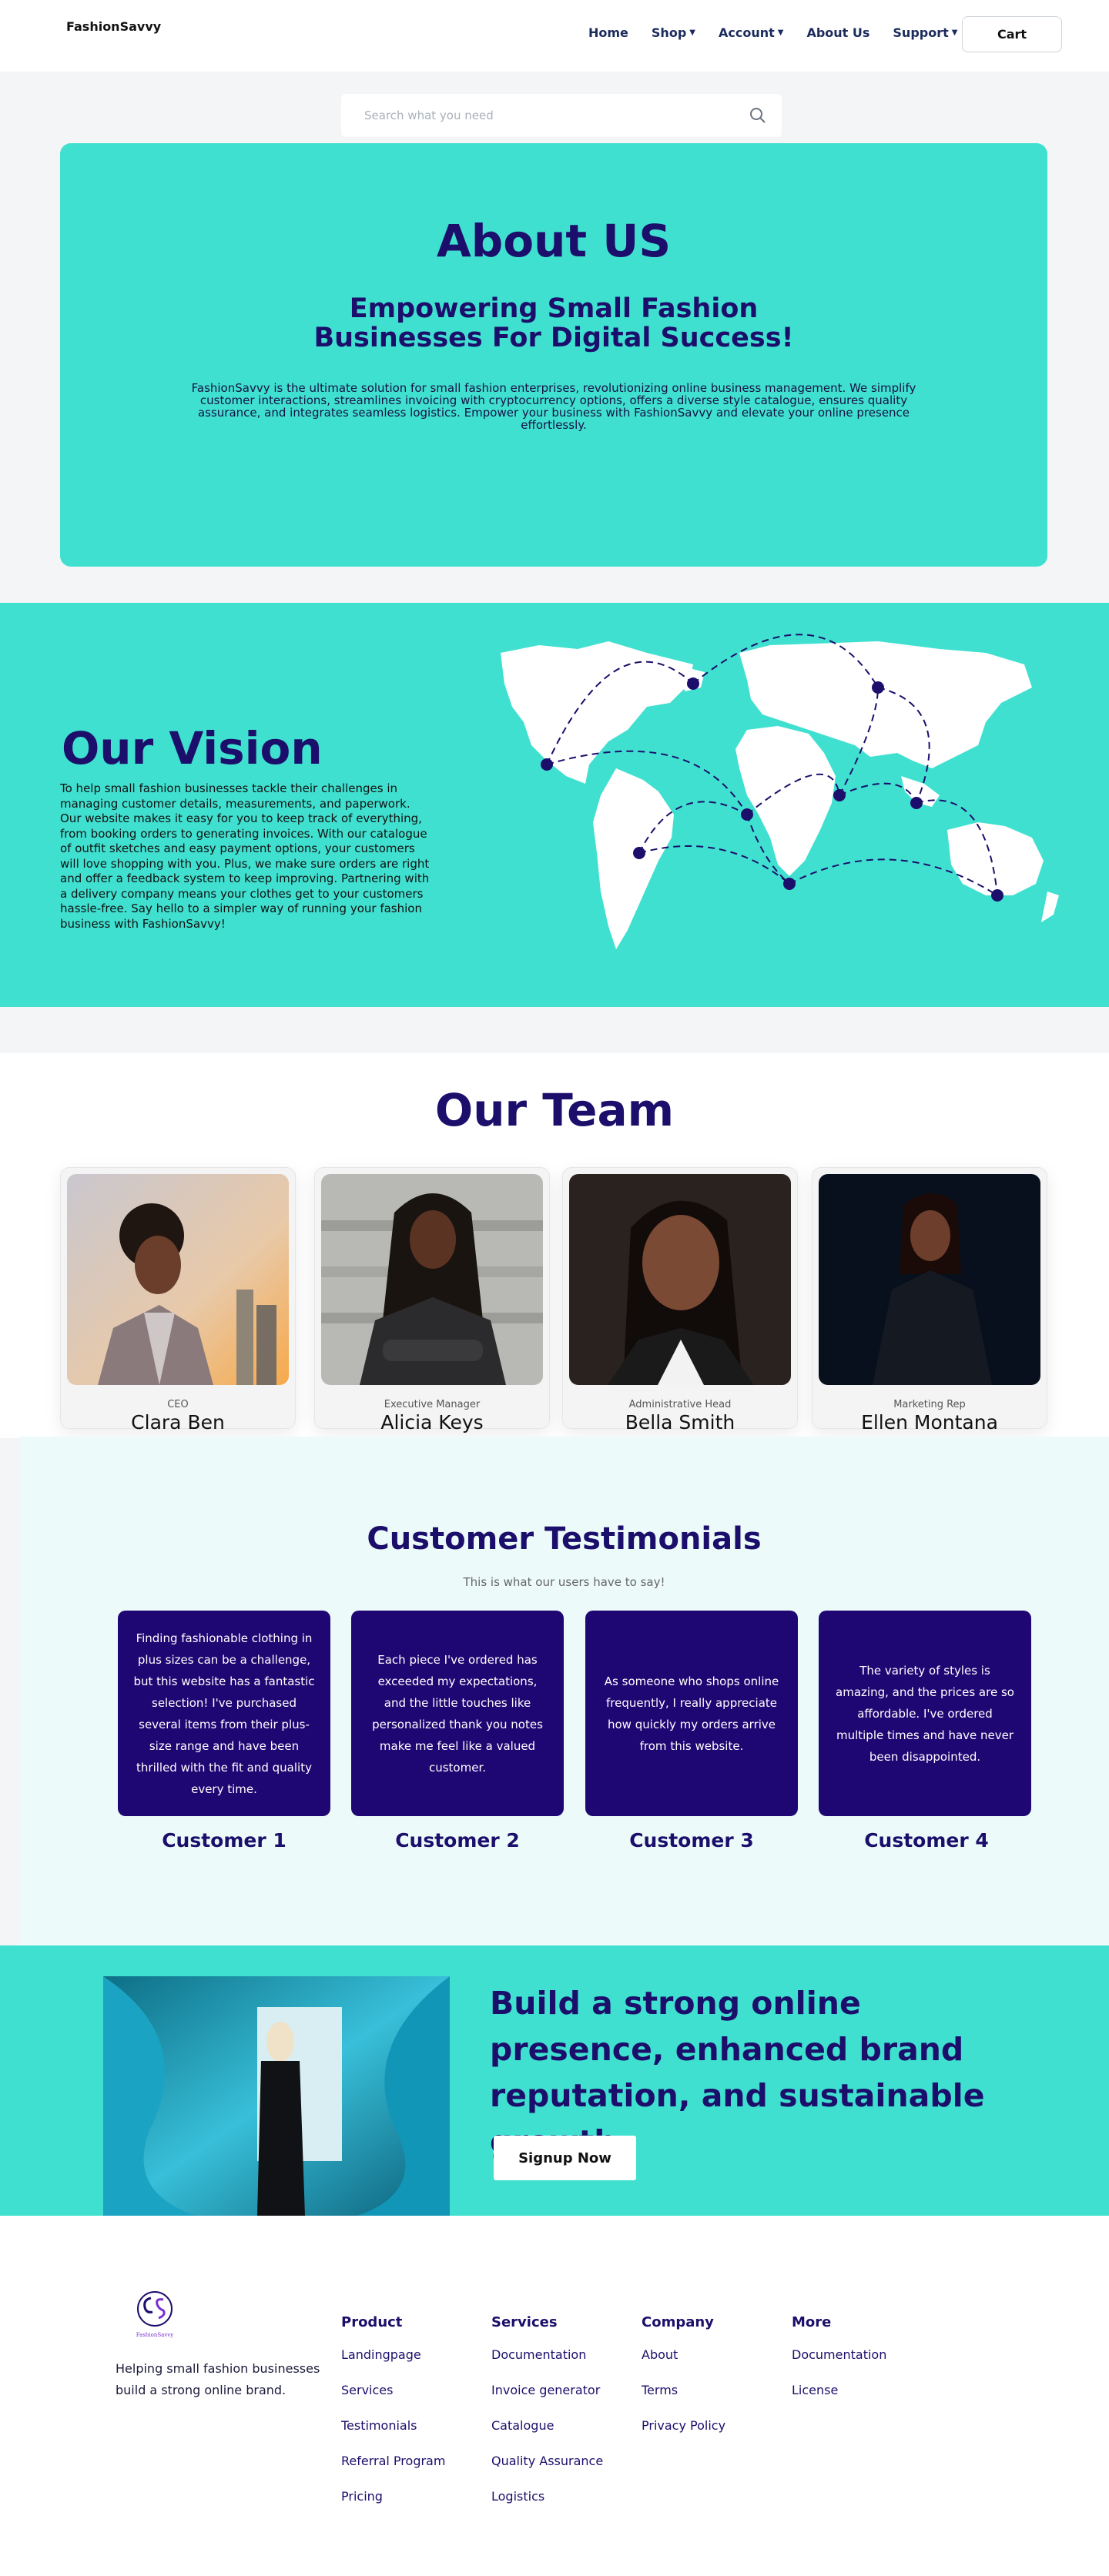 Image resolution: width=1109 pixels, height=2576 pixels. I want to click on footer-link: About, so click(683, 2365).